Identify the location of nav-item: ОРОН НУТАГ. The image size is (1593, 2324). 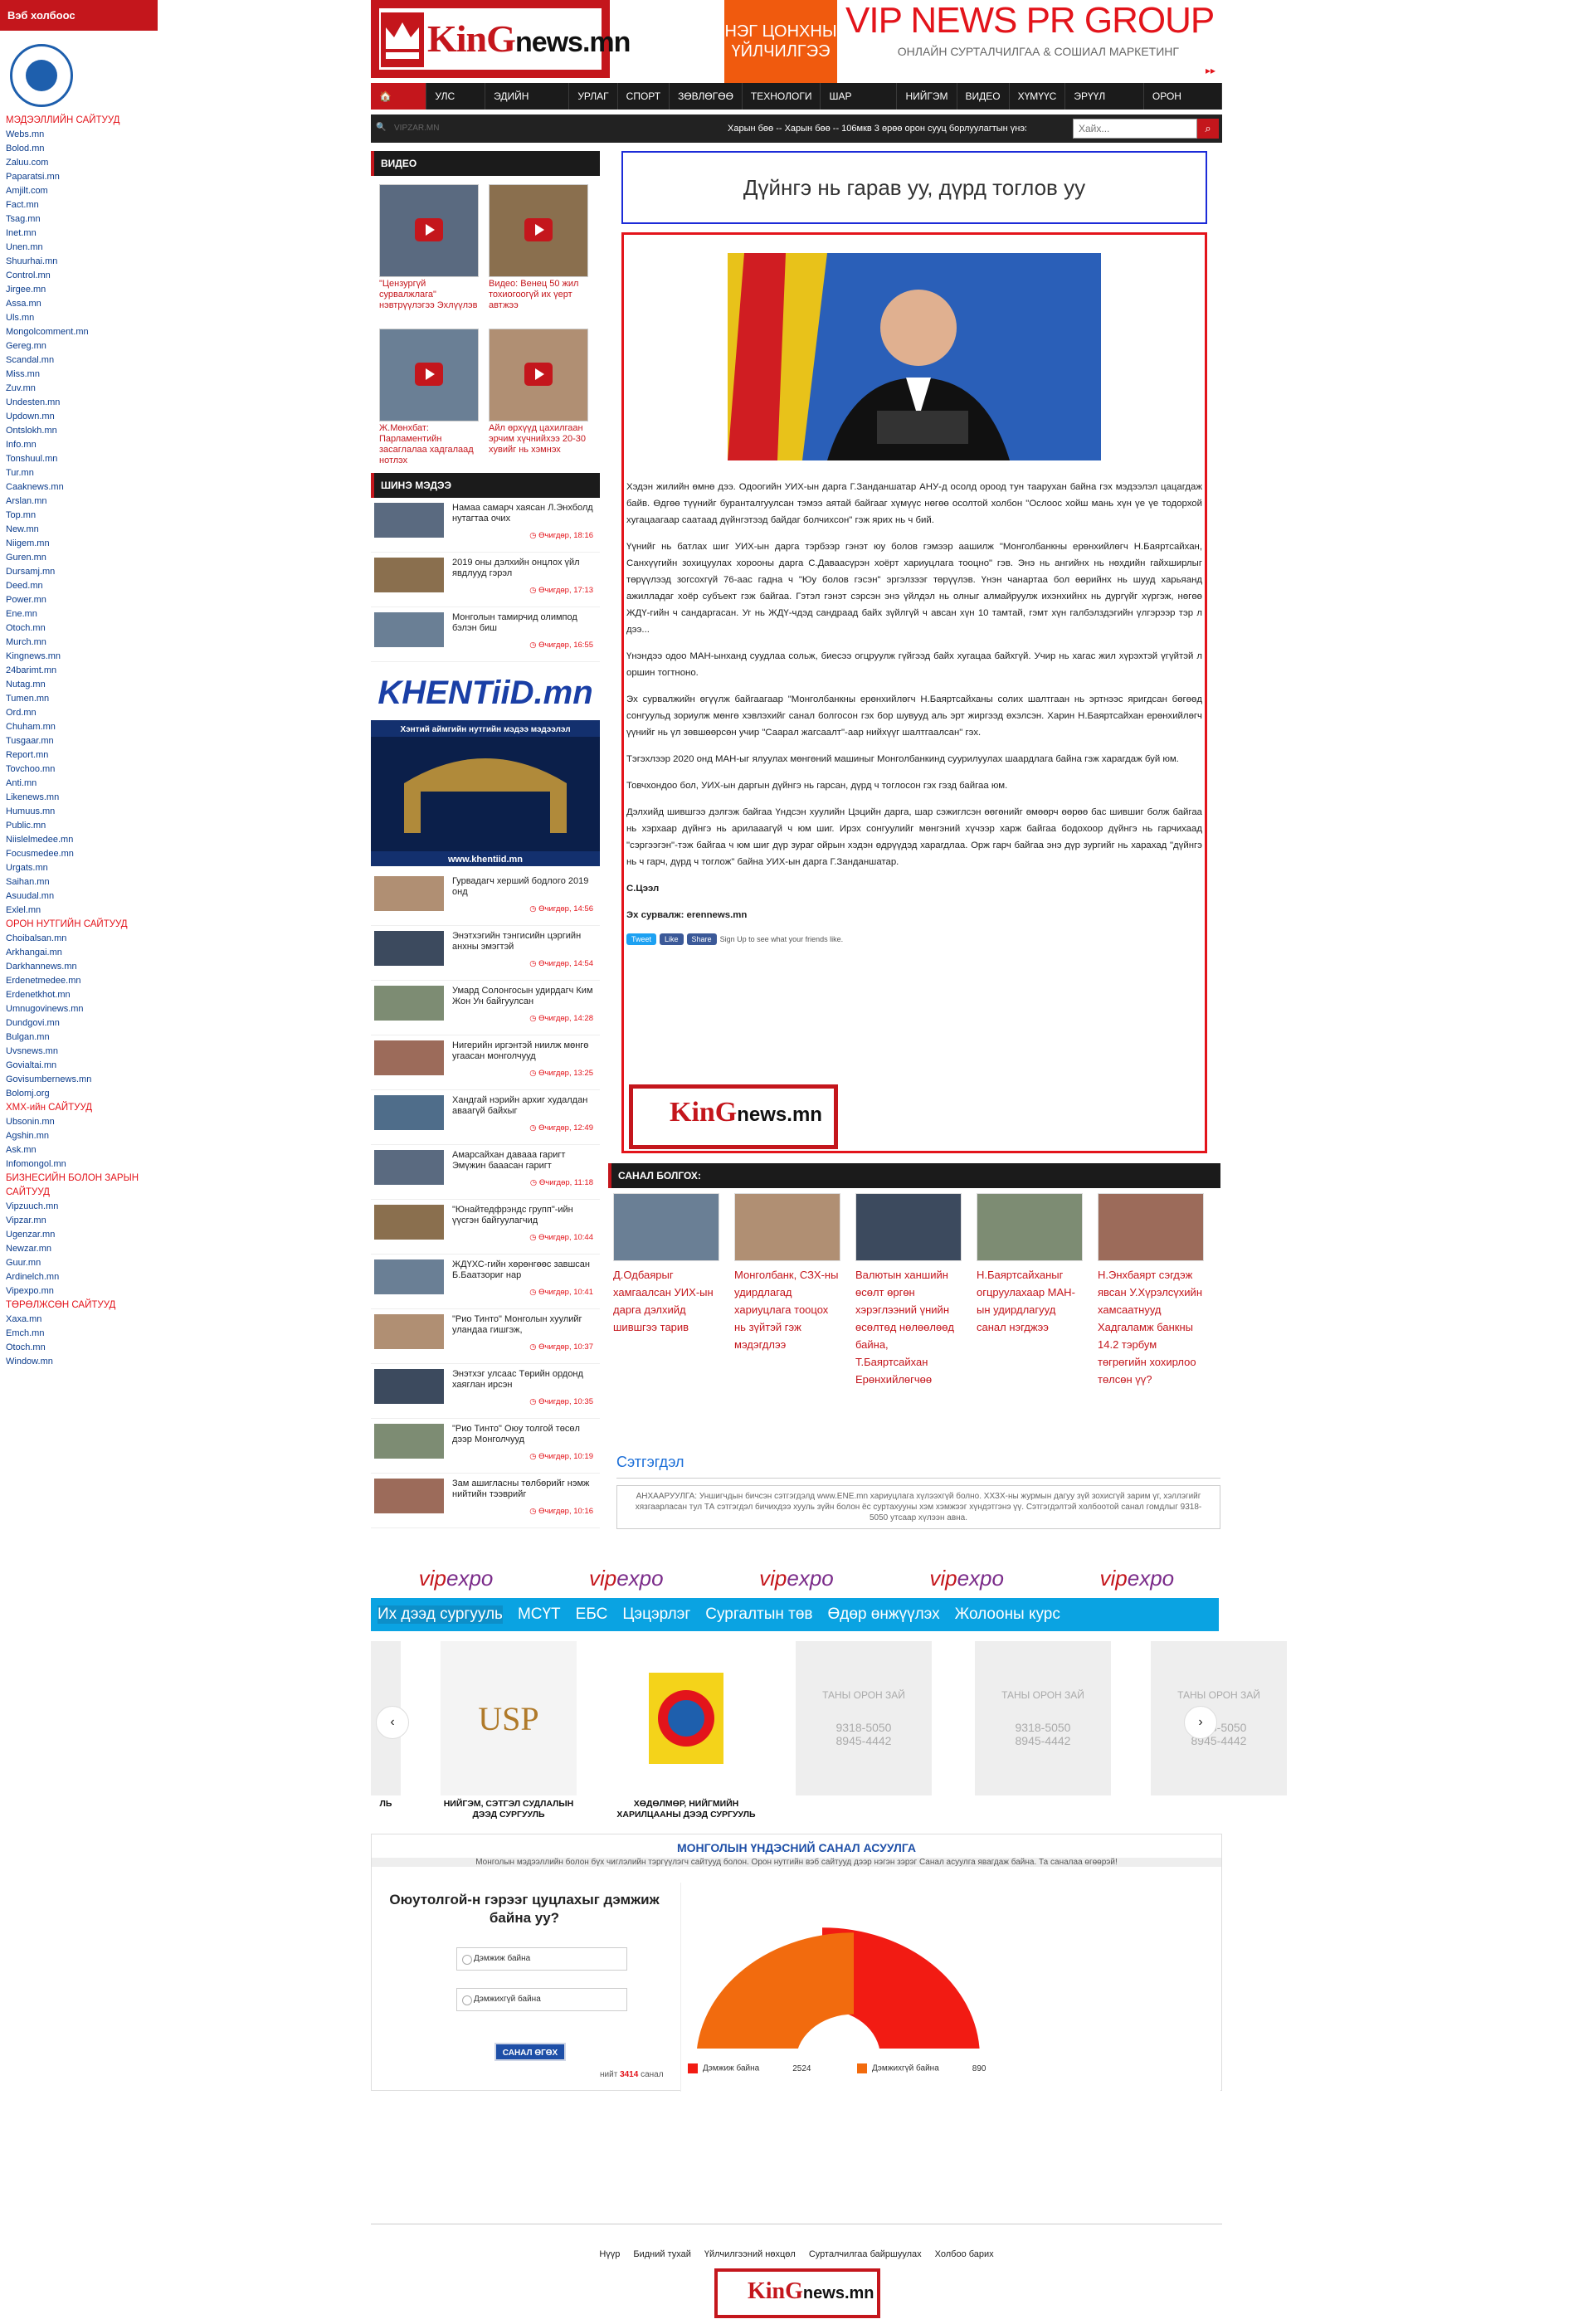
(1183, 106).